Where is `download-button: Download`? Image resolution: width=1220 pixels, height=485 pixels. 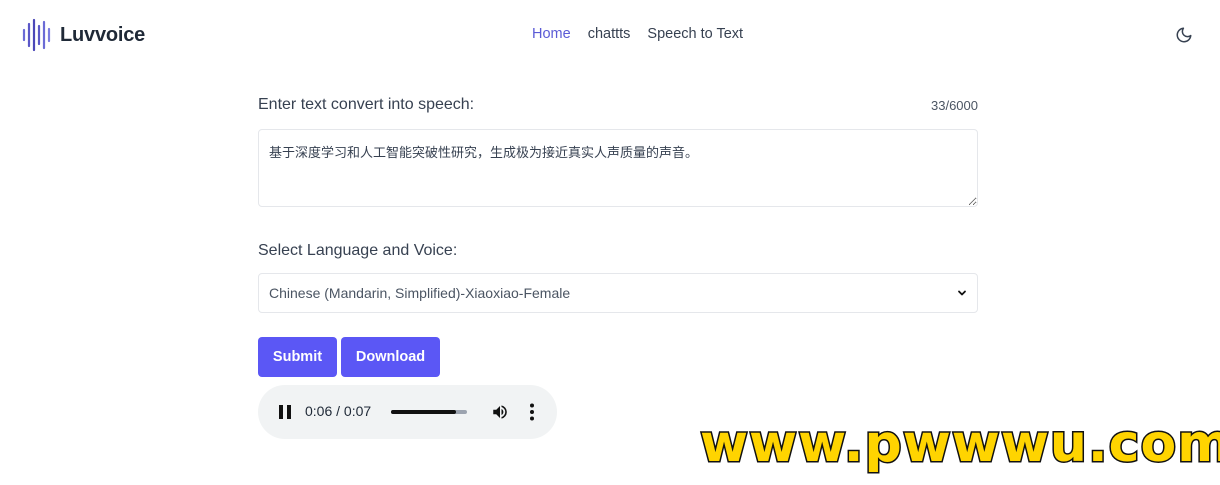 download-button: Download is located at coordinates (390, 357).